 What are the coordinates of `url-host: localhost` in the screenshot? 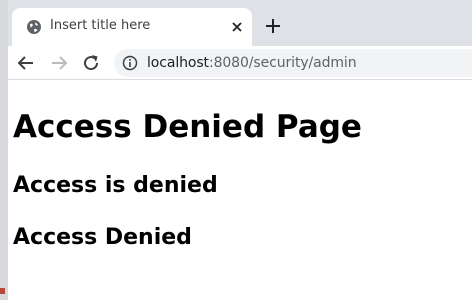 It's located at (178, 63).